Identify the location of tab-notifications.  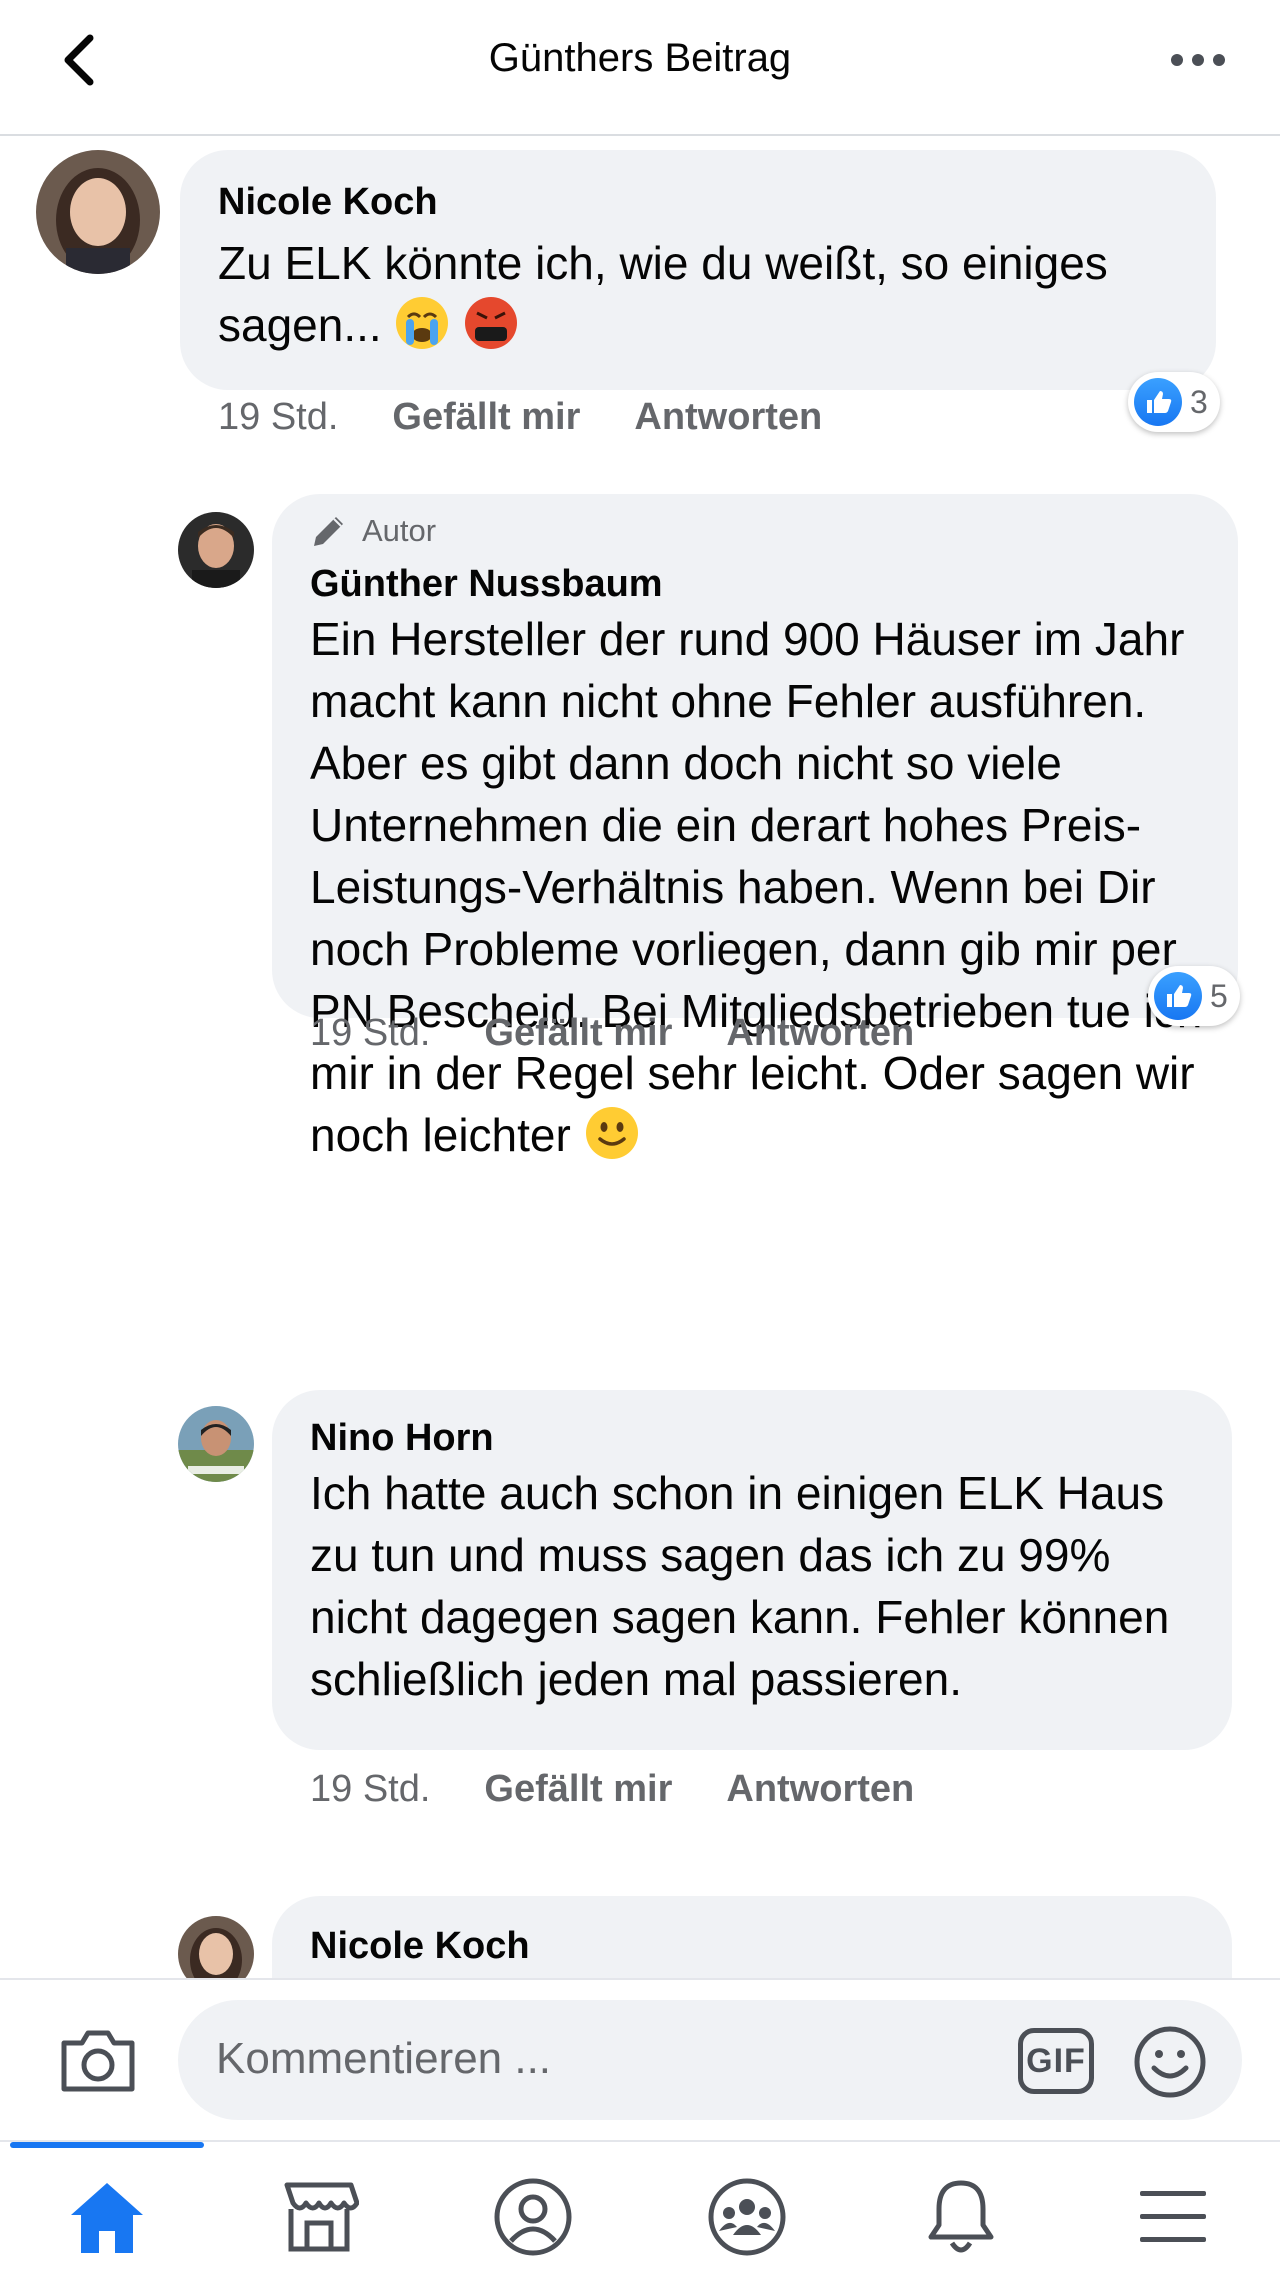
(961, 2217).